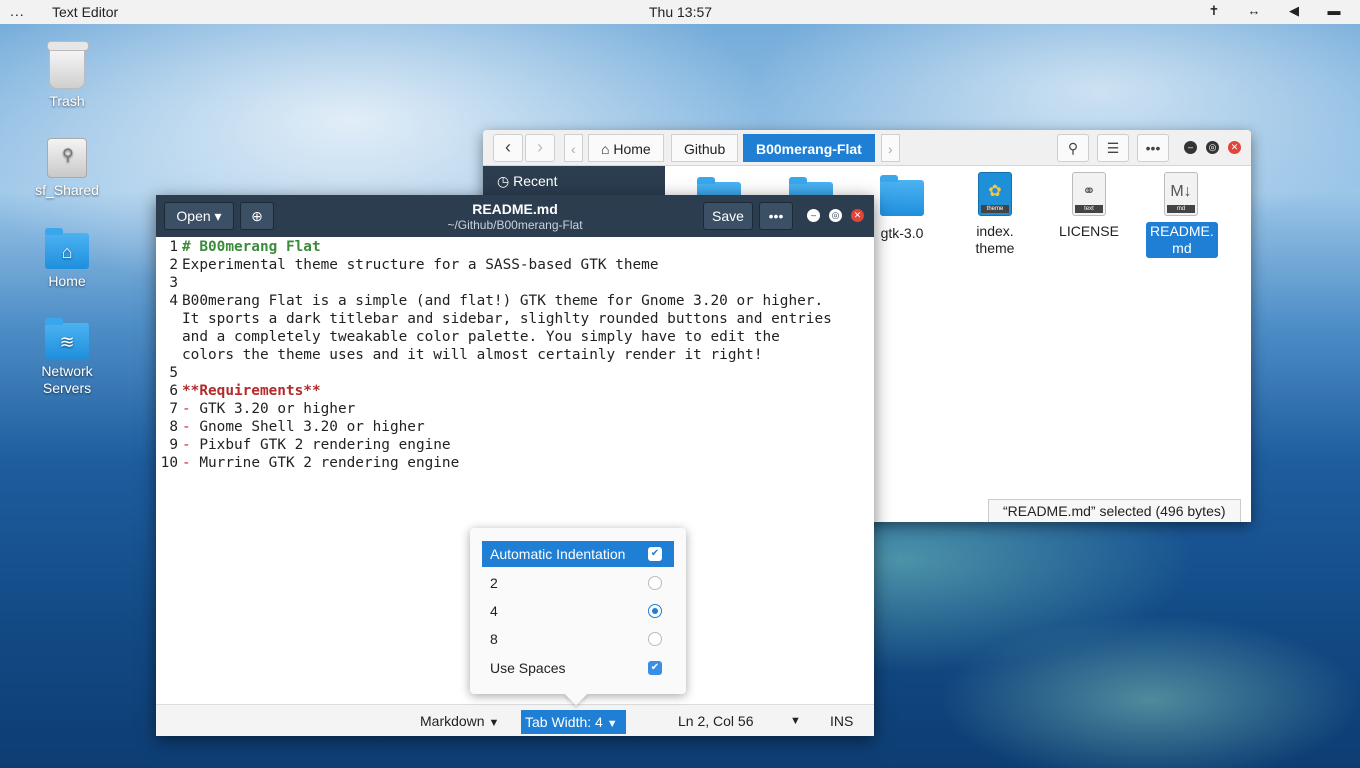  What do you see at coordinates (1073, 148) in the screenshot?
I see `search-icon: ⚲` at bounding box center [1073, 148].